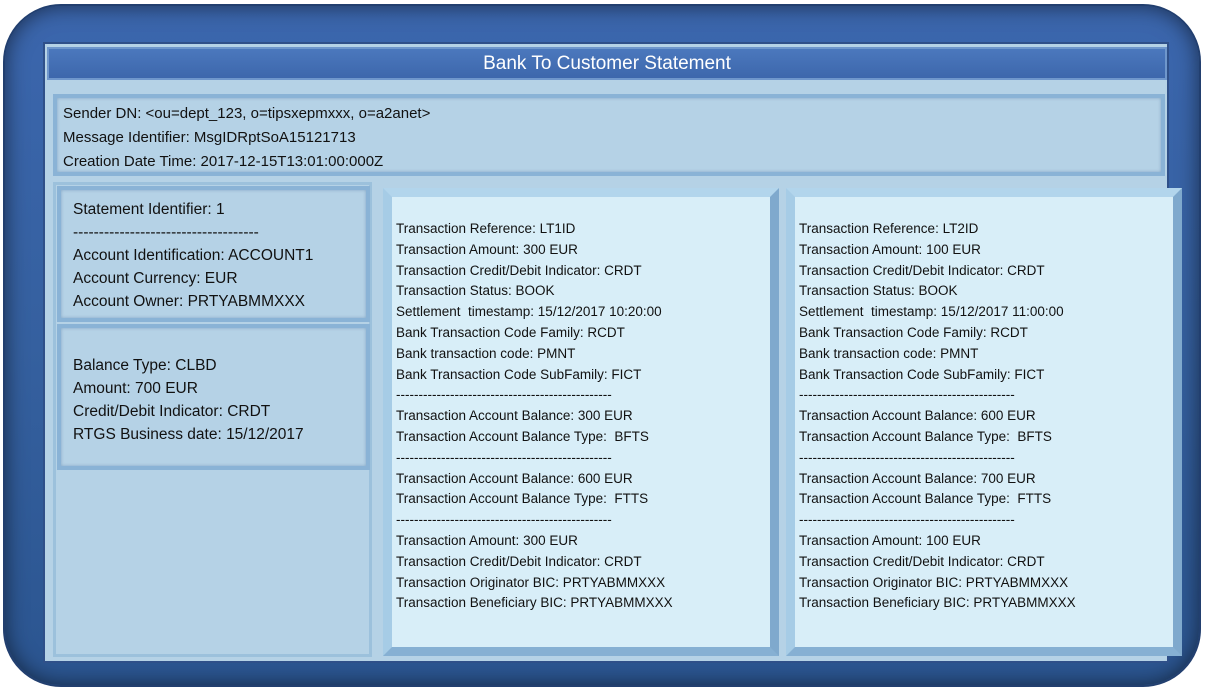  What do you see at coordinates (172, 411) in the screenshot?
I see `balance-credit-debit: Credit/Debit Indicator: CRDT` at bounding box center [172, 411].